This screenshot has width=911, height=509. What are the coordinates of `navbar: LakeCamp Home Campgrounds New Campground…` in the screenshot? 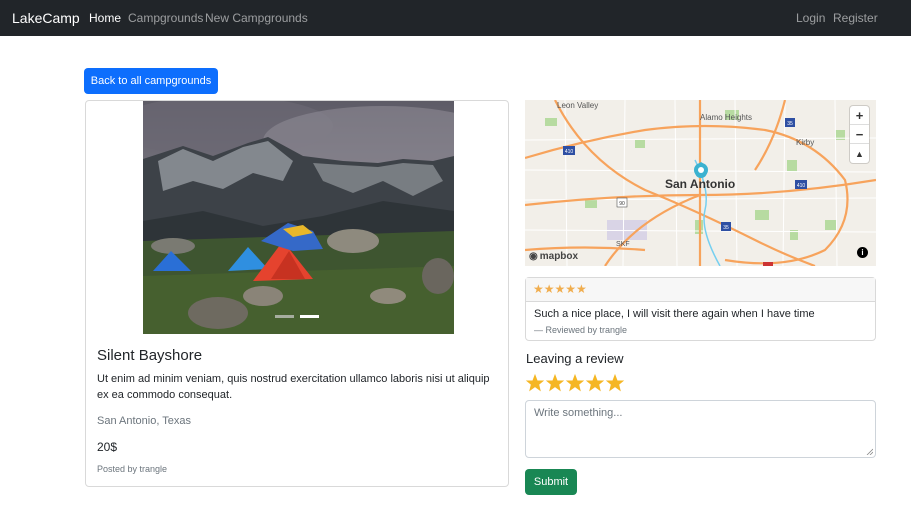 It's located at (455, 18).